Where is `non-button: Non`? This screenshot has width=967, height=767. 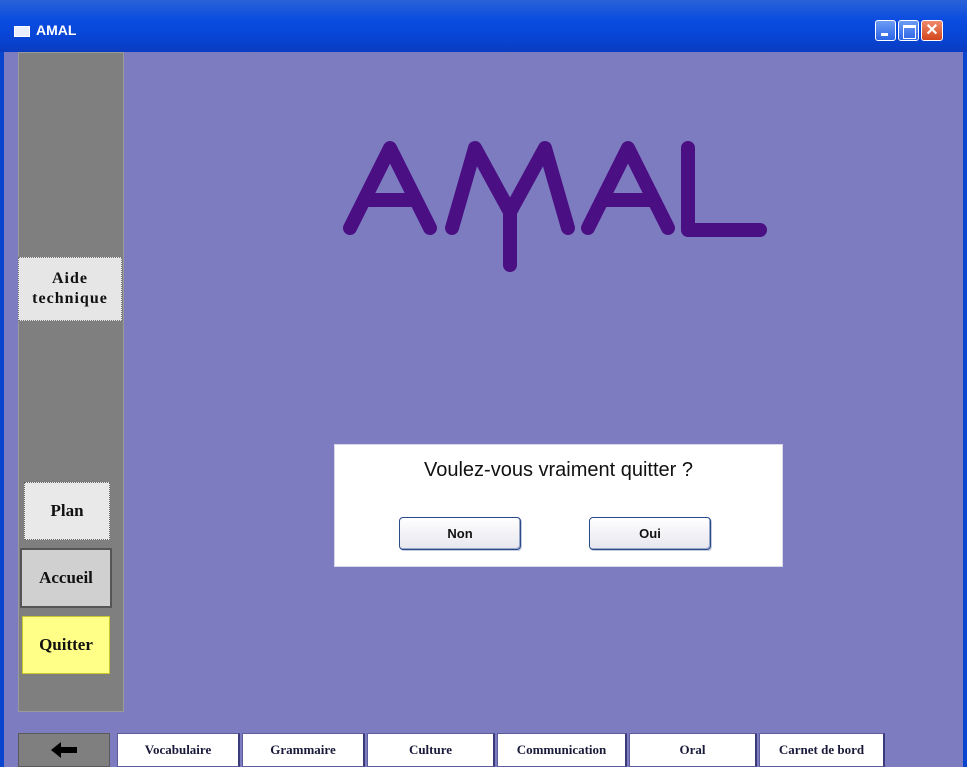 non-button: Non is located at coordinates (460, 533).